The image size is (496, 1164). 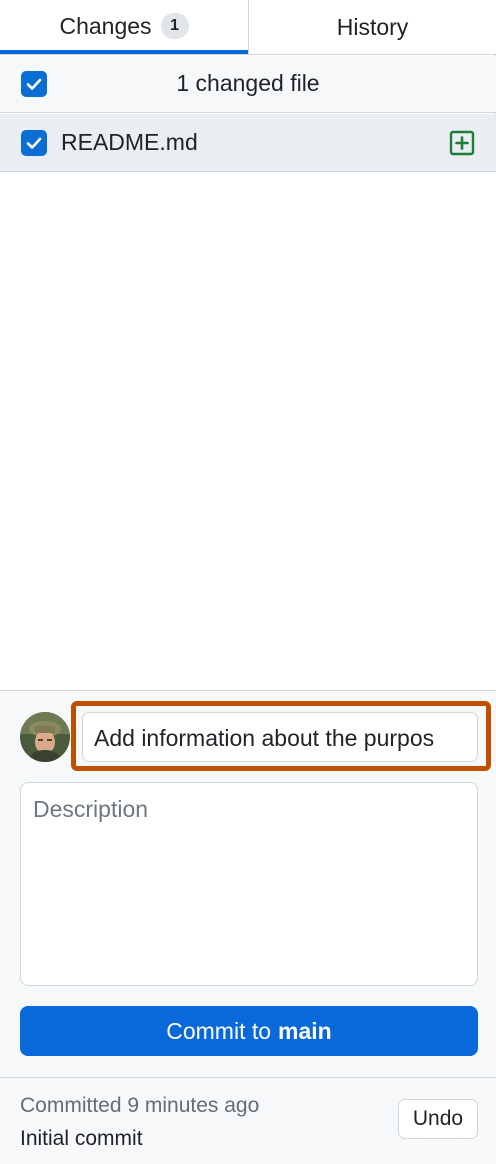 I want to click on commit-button: Commit to main, so click(x=249, y=1031).